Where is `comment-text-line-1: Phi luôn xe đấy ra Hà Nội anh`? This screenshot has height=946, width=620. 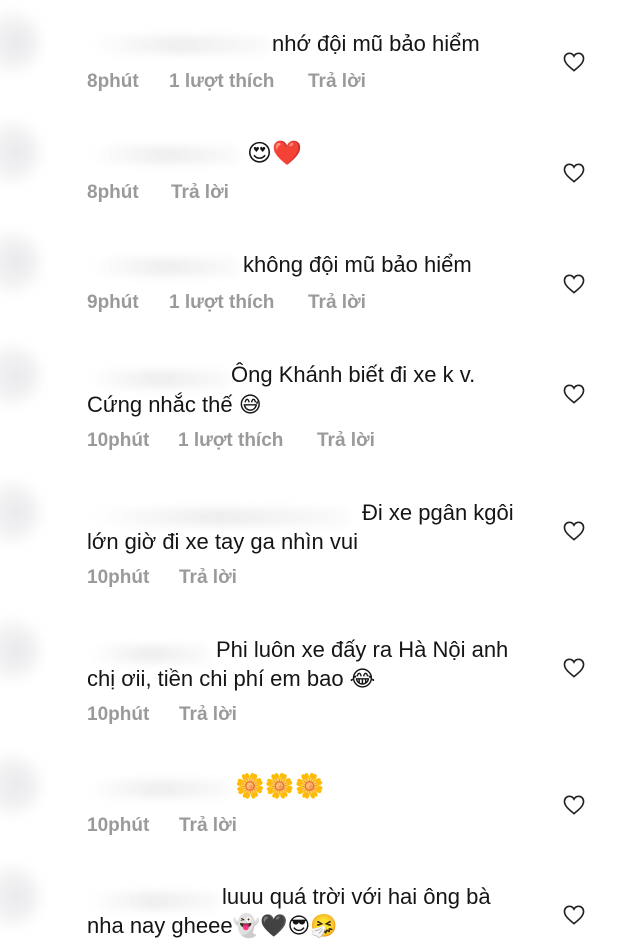
comment-text-line-1: Phi luôn xe đấy ra Hà Nội anh is located at coordinates (362, 649).